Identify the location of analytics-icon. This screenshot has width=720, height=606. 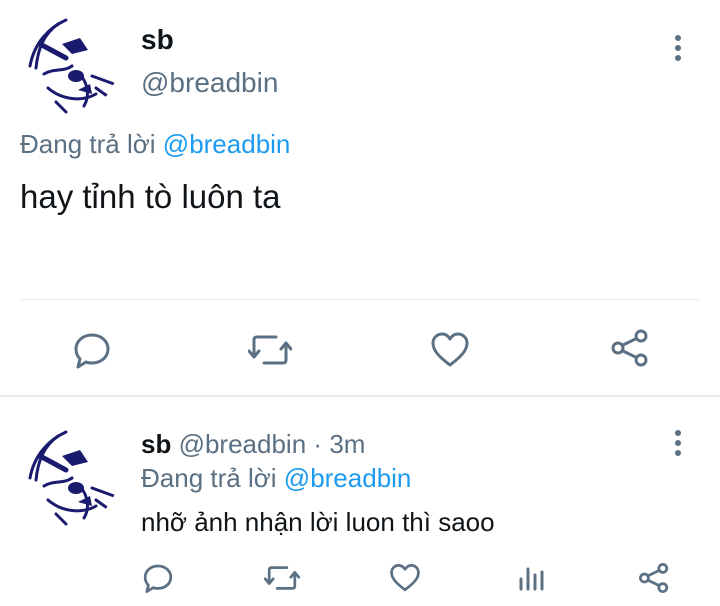
(531, 579).